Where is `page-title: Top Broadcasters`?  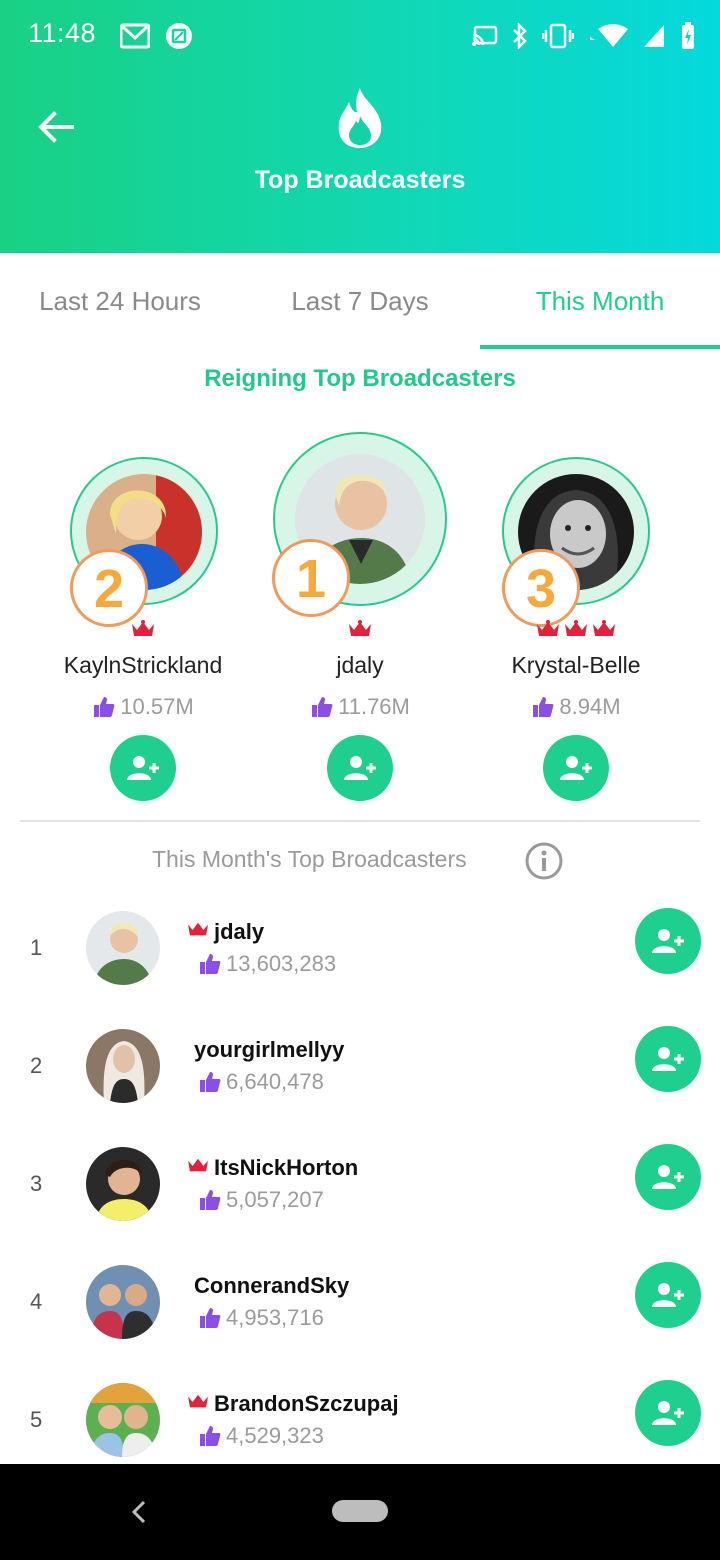 page-title: Top Broadcasters is located at coordinates (360, 180).